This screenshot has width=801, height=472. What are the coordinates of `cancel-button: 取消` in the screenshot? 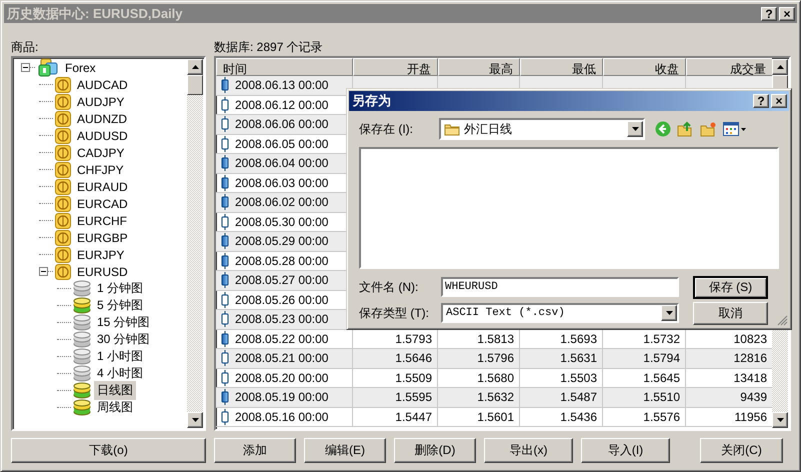 It's located at (730, 313).